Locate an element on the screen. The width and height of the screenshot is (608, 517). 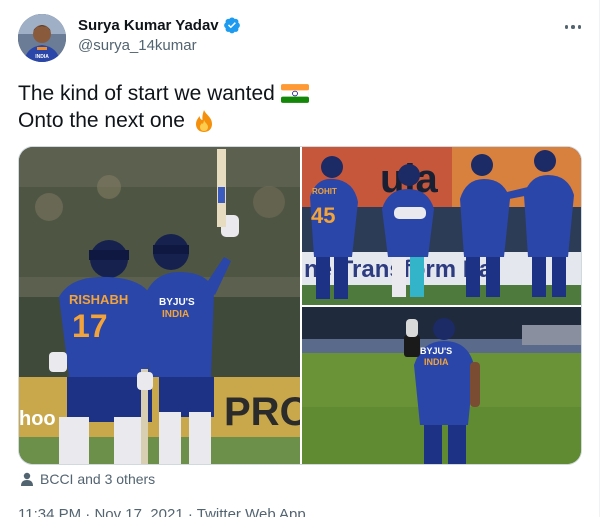
person-icon is located at coordinates (27, 479).